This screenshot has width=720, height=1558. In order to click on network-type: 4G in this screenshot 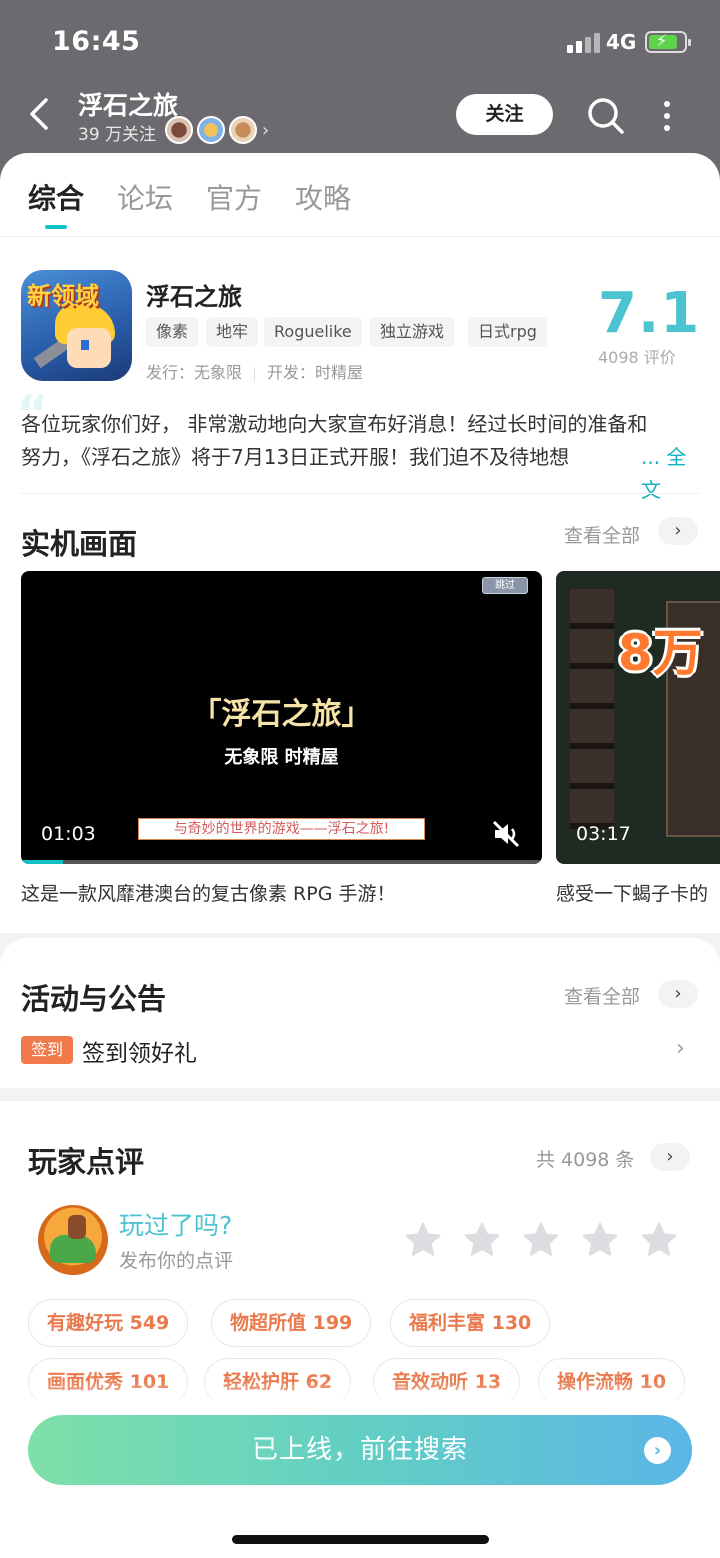, I will do `click(621, 42)`.